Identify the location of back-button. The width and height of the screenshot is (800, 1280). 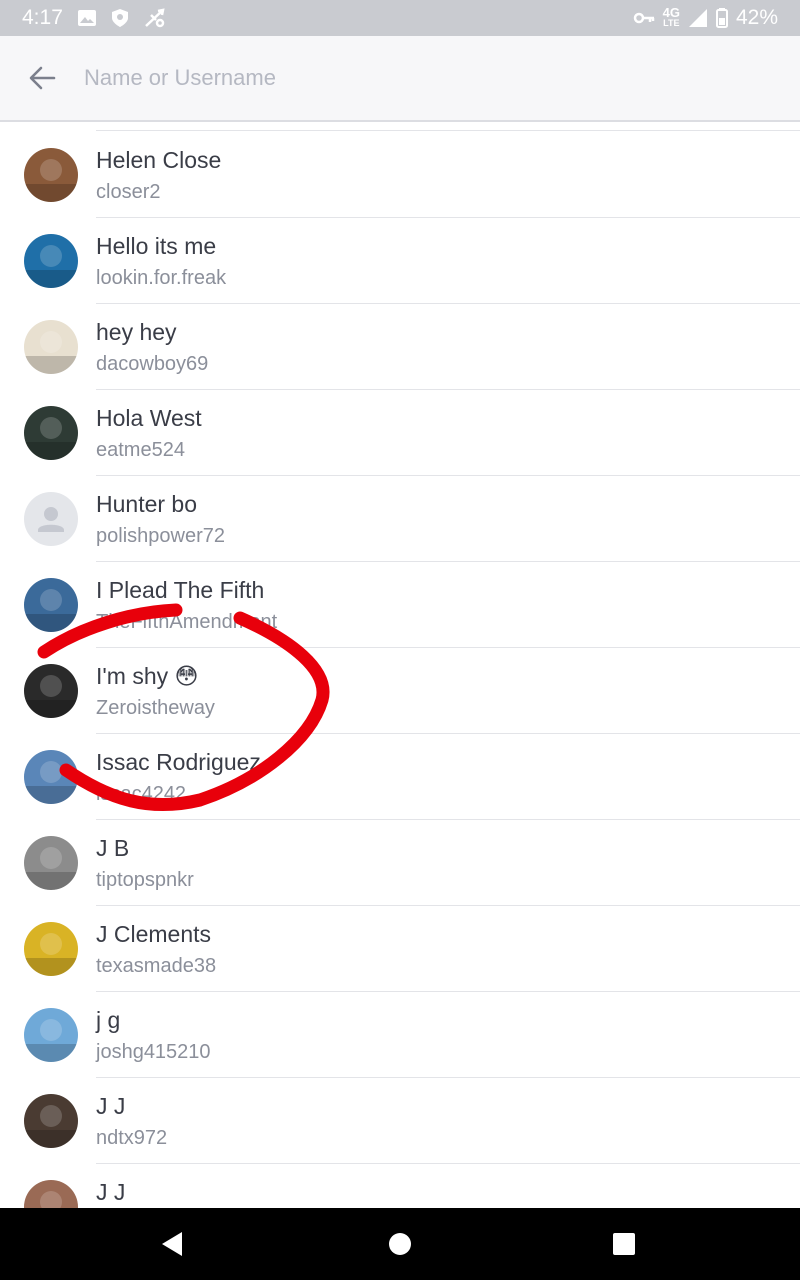
(42, 78).